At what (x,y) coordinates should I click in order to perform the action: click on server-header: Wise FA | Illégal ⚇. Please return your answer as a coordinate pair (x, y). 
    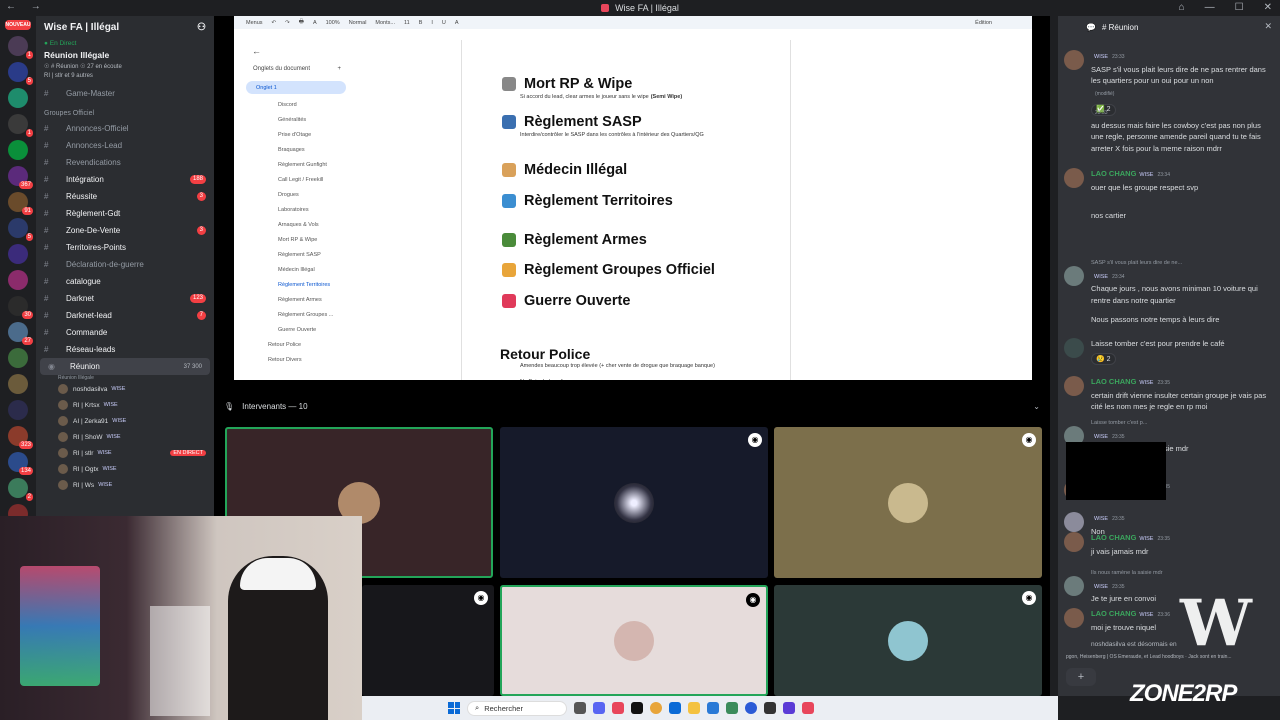
    Looking at the image, I should click on (125, 27).